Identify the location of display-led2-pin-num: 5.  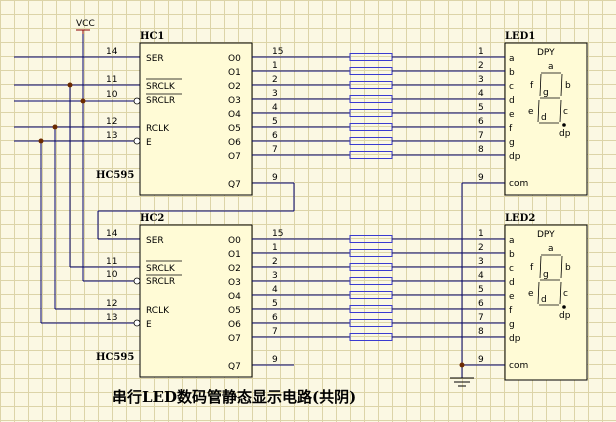
(481, 290).